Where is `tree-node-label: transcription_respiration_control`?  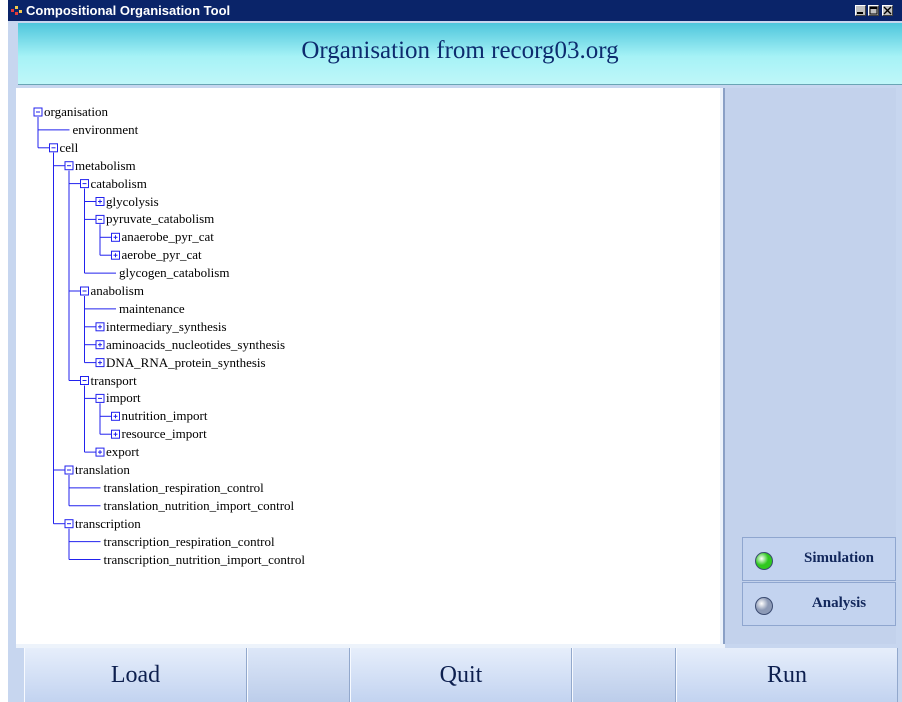
tree-node-label: transcription_respiration_control is located at coordinates (189, 541).